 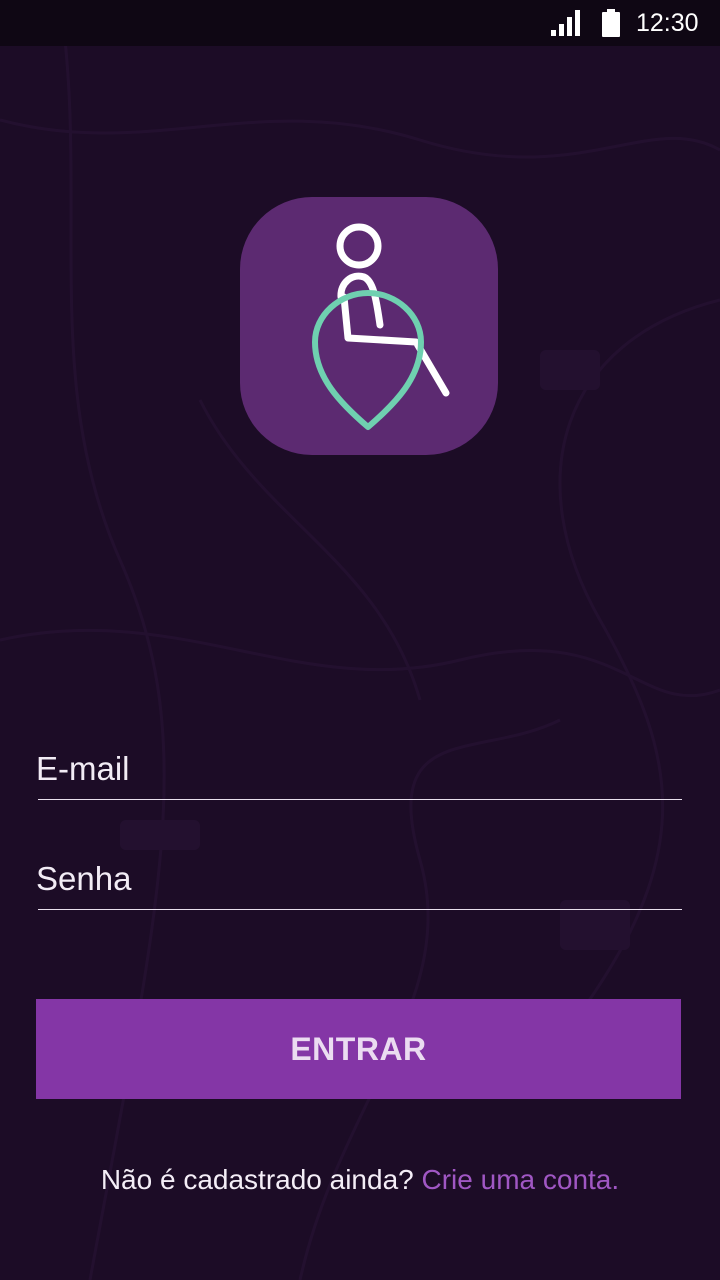 I want to click on status-time: 12:30, so click(x=667, y=23).